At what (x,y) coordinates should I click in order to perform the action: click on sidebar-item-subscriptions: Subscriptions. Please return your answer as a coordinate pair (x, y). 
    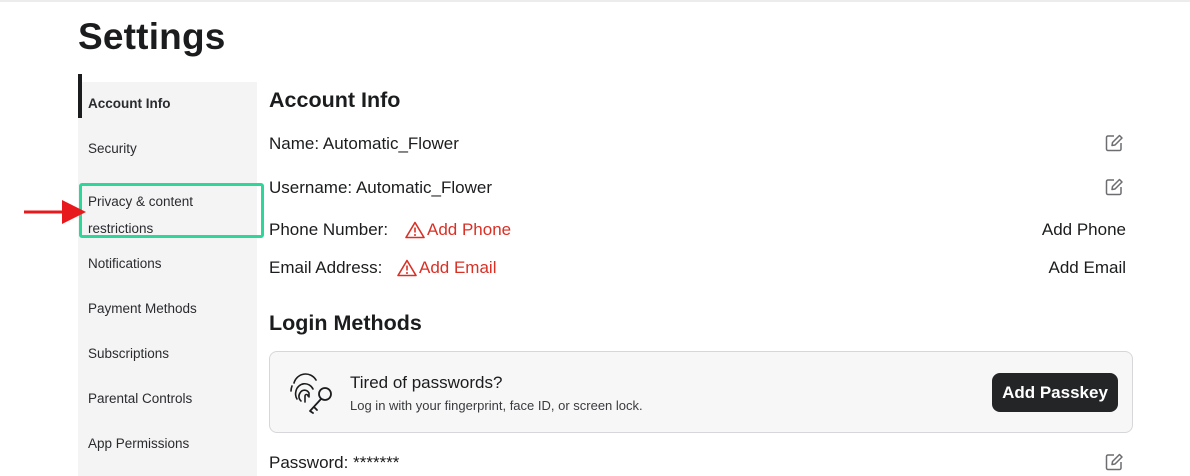
    Looking at the image, I should click on (167, 353).